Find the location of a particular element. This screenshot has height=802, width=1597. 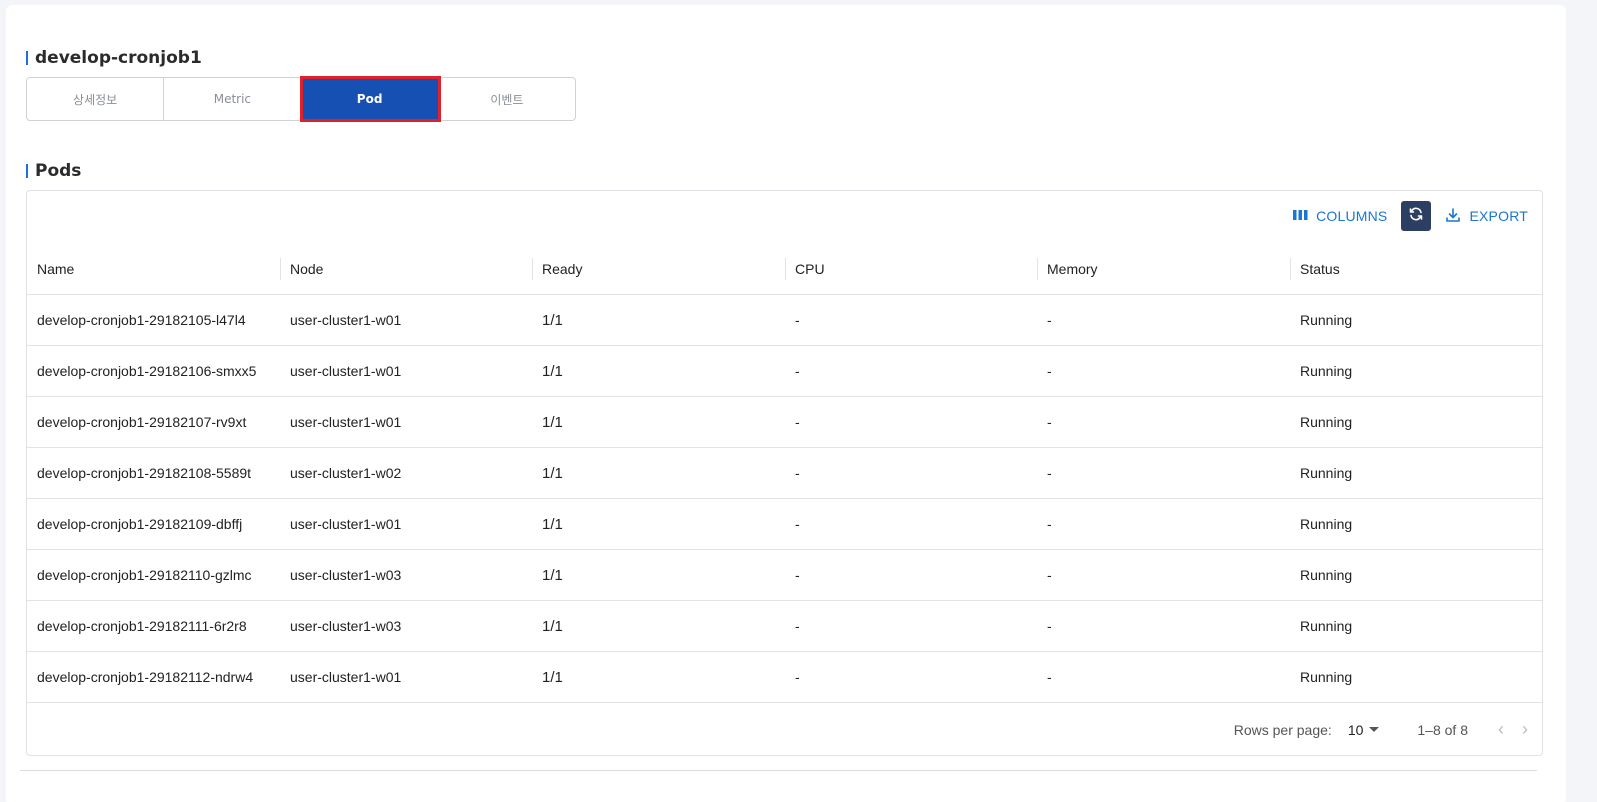

refresh-icon is located at coordinates (1416, 216).